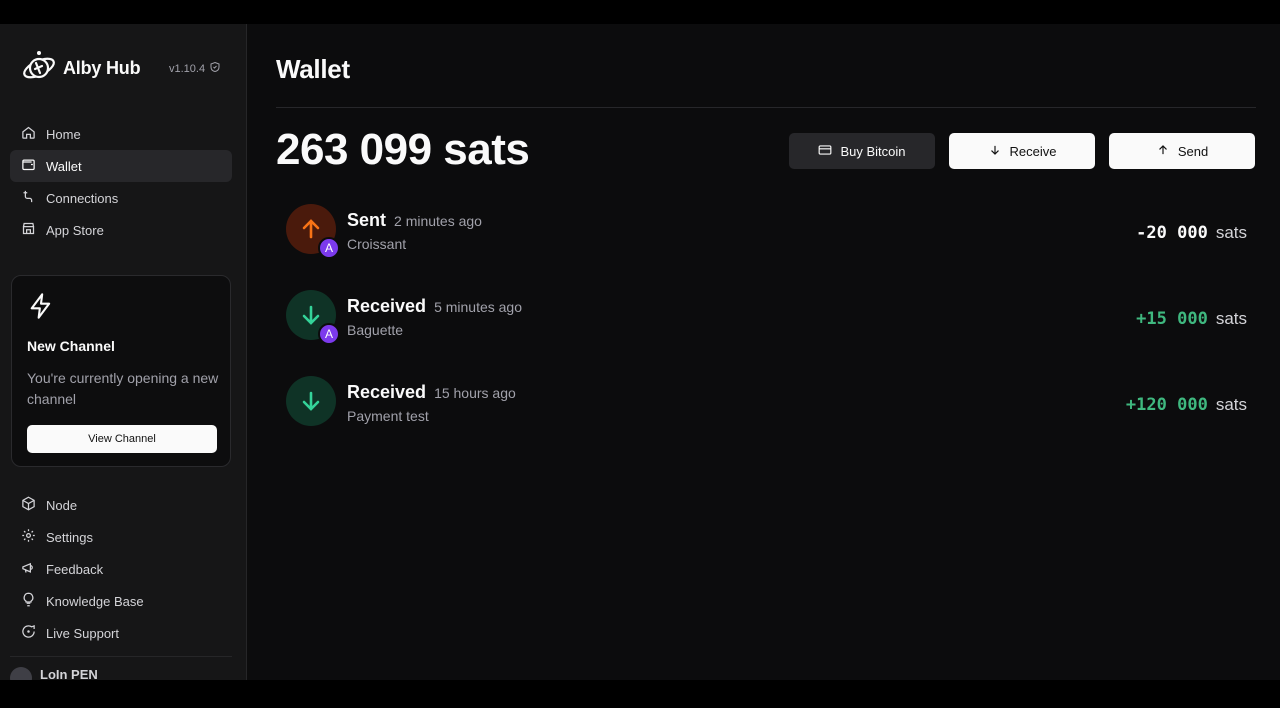  I want to click on alby-logo-icon, so click(39, 68).